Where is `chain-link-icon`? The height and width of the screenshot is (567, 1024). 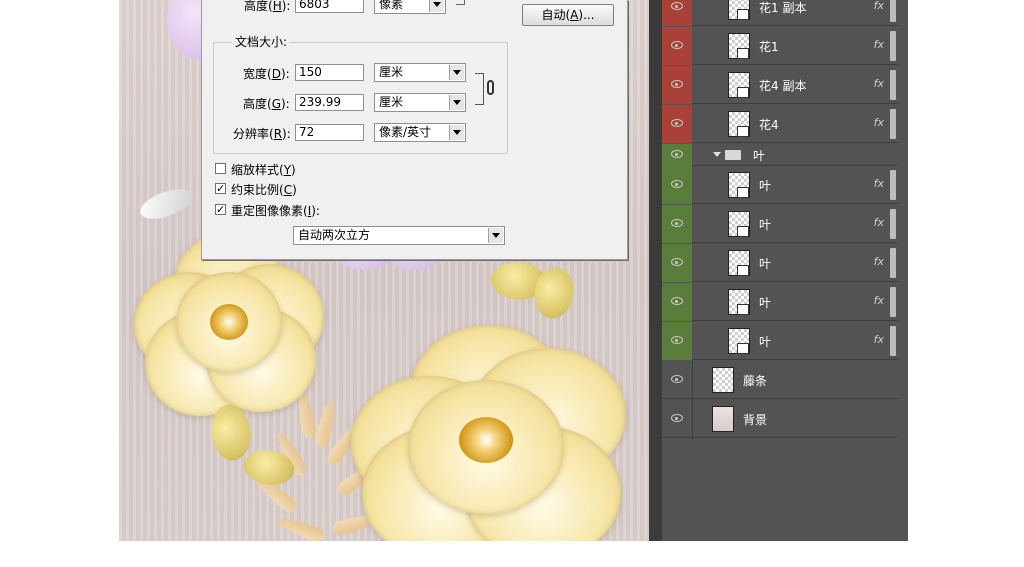
chain-link-icon is located at coordinates (490, 87).